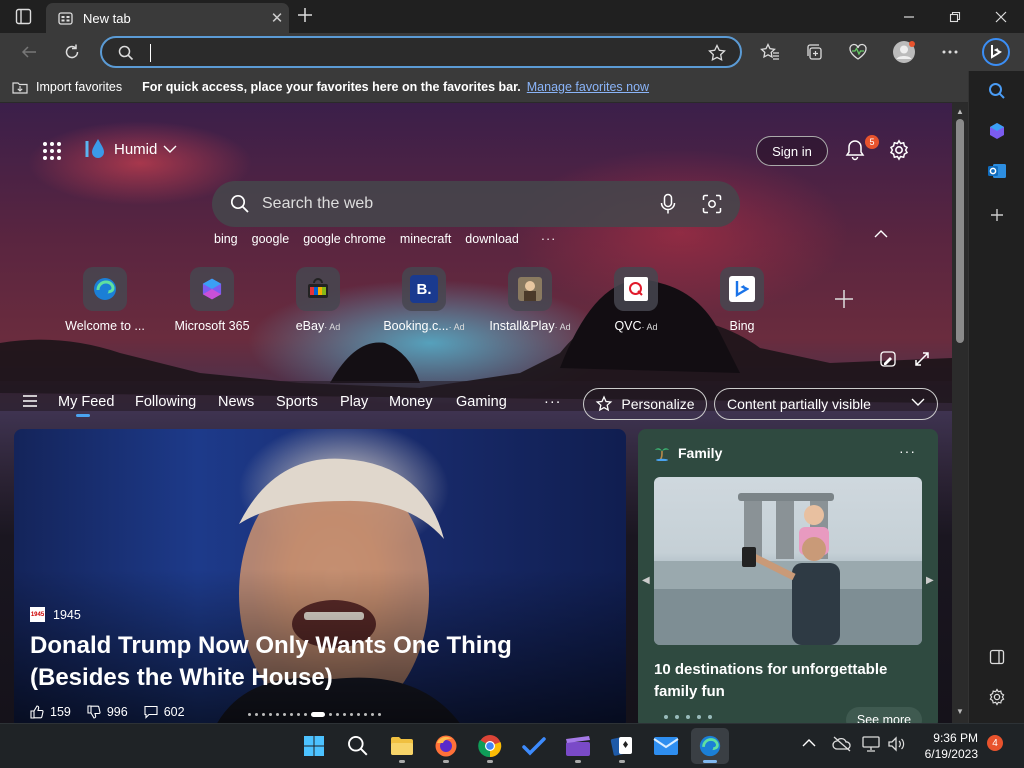  Describe the element at coordinates (481, 402) in the screenshot. I see `tab-gaming: Gaming` at that location.